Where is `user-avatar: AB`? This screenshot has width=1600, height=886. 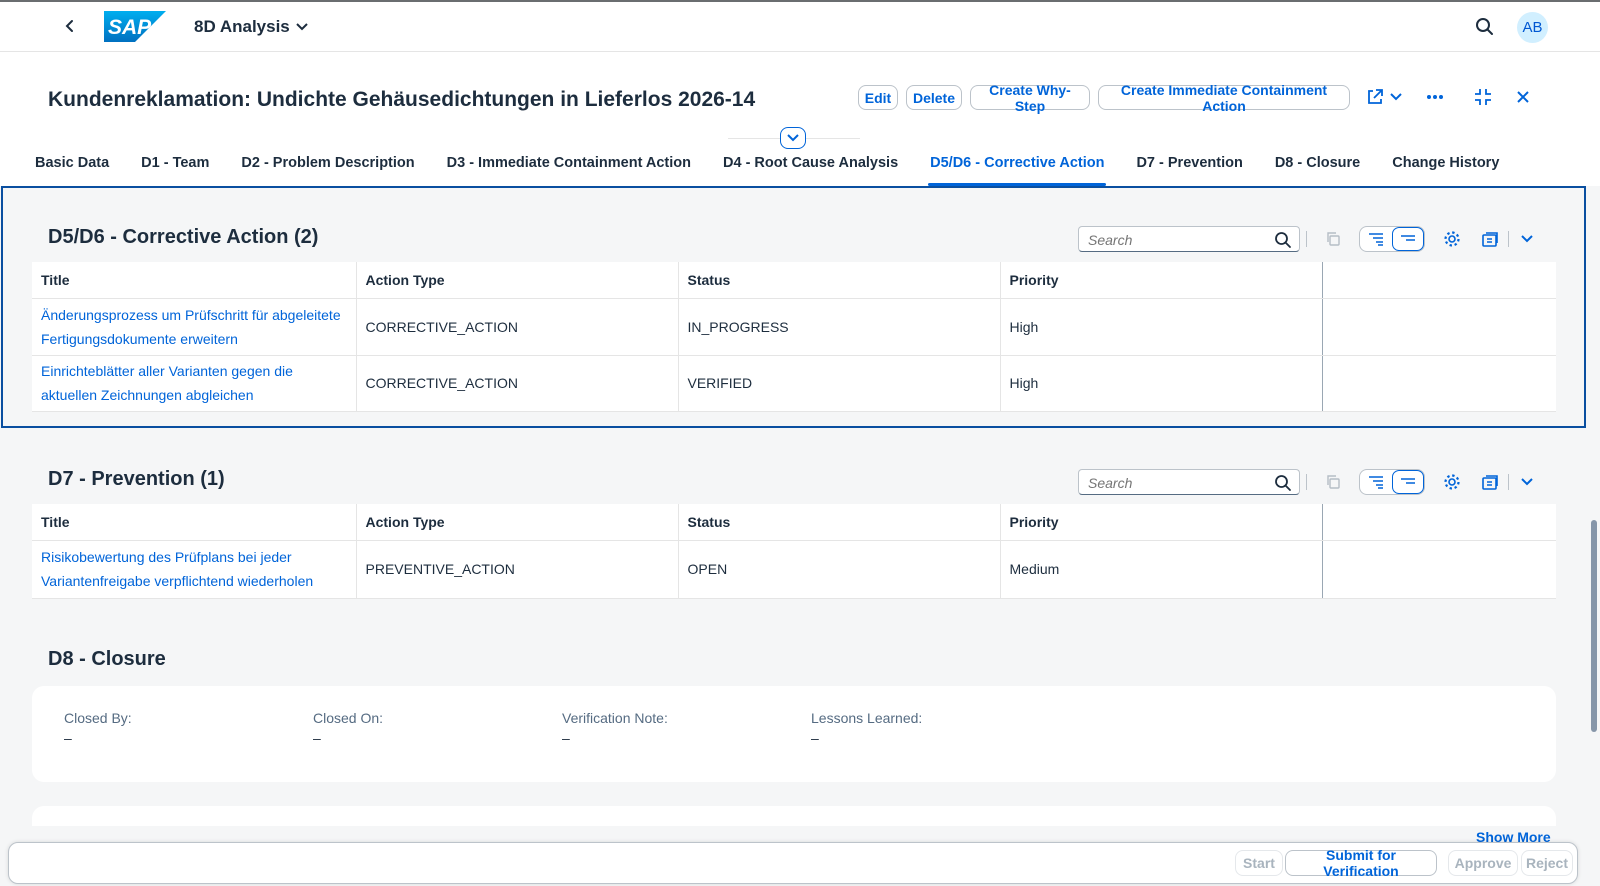 user-avatar: AB is located at coordinates (1532, 27).